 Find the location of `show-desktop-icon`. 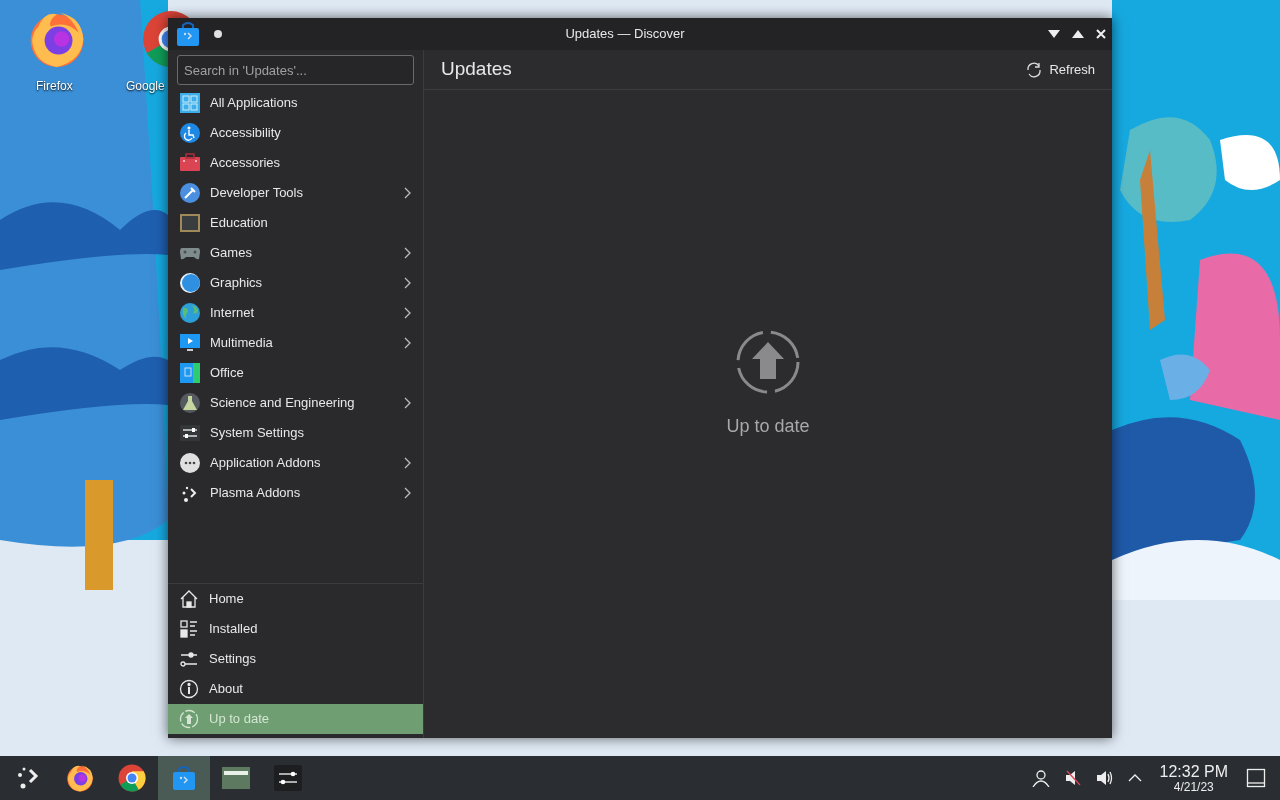

show-desktop-icon is located at coordinates (1256, 778).